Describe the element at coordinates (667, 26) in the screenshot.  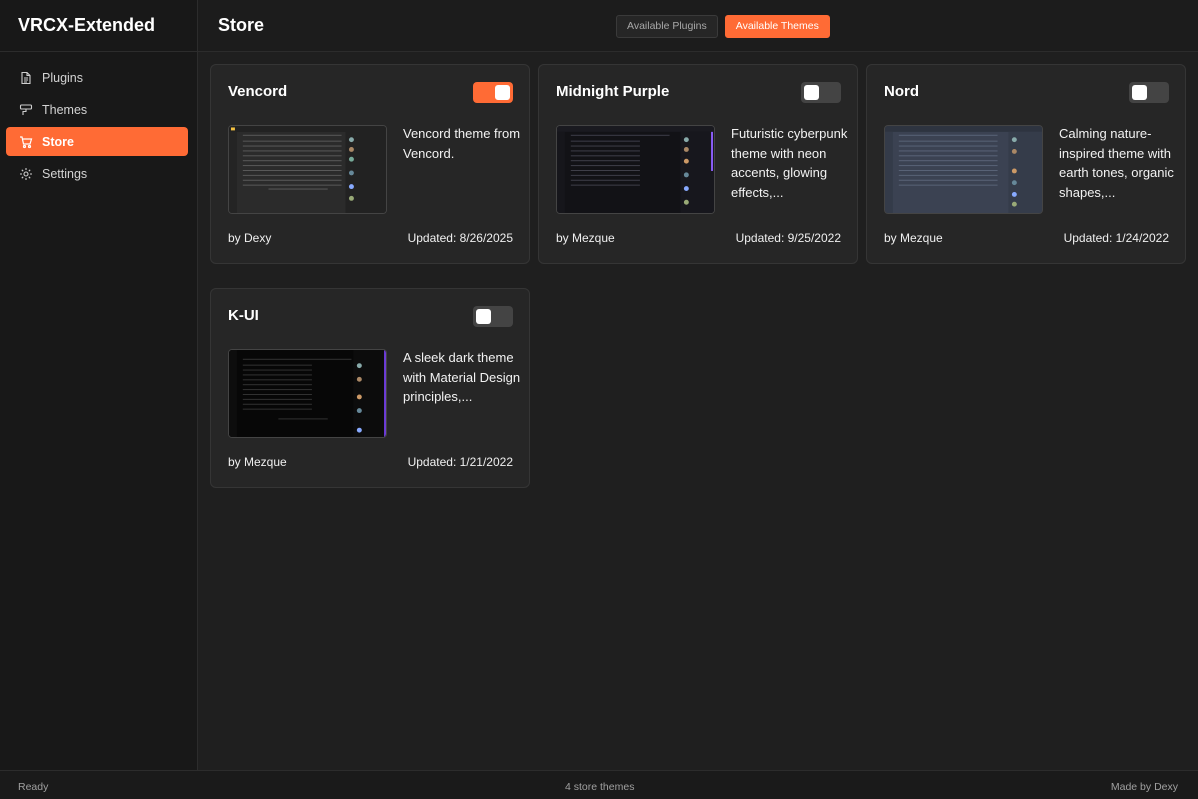
I see `tab-available-plugins: Available Plugins` at that location.